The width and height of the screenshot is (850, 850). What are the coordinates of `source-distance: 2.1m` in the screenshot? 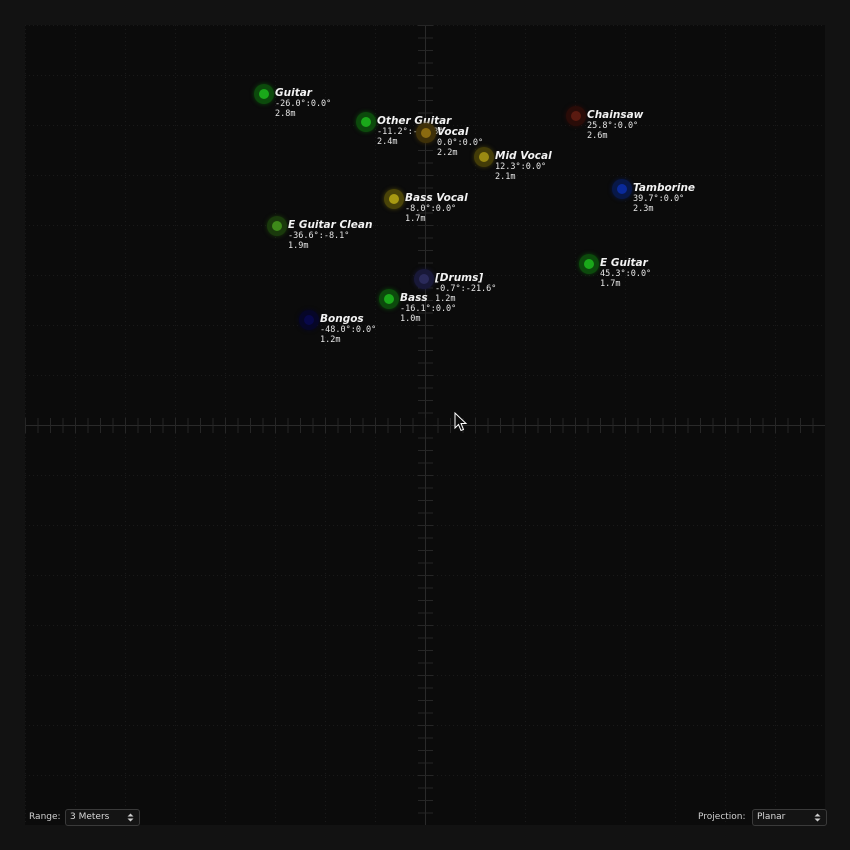 It's located at (505, 177).